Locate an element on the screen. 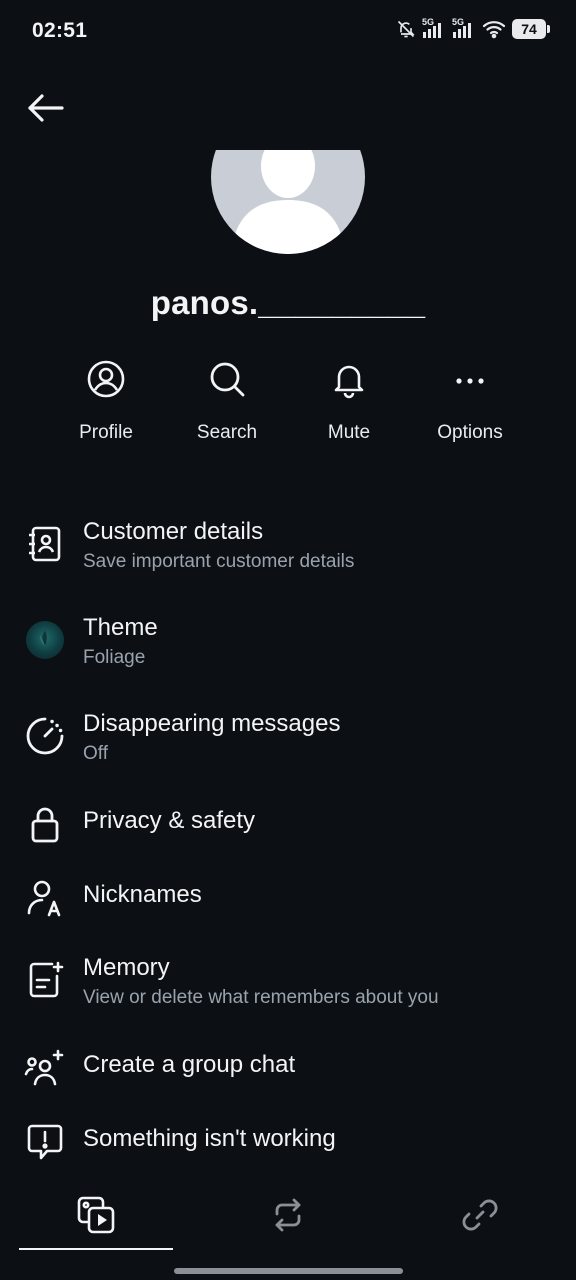 The image size is (576, 1280). battery-indicator: 74 is located at coordinates (531, 29).